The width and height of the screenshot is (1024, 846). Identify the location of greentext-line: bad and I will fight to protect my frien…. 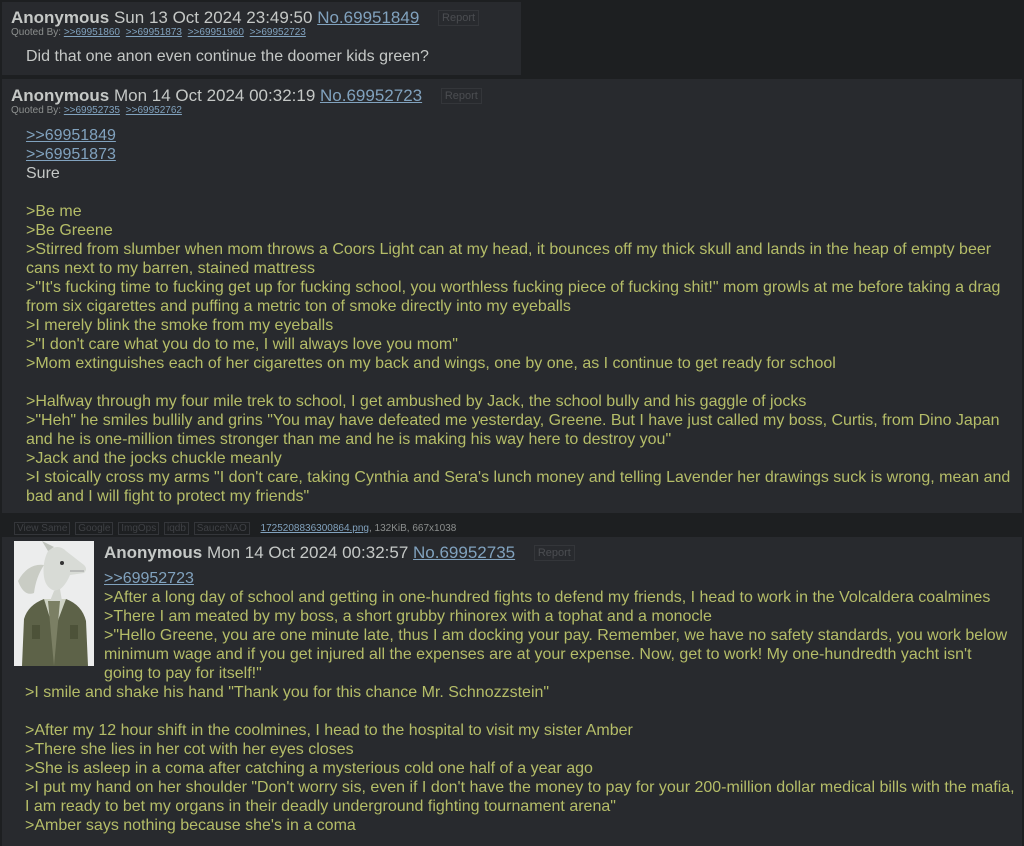
(168, 496).